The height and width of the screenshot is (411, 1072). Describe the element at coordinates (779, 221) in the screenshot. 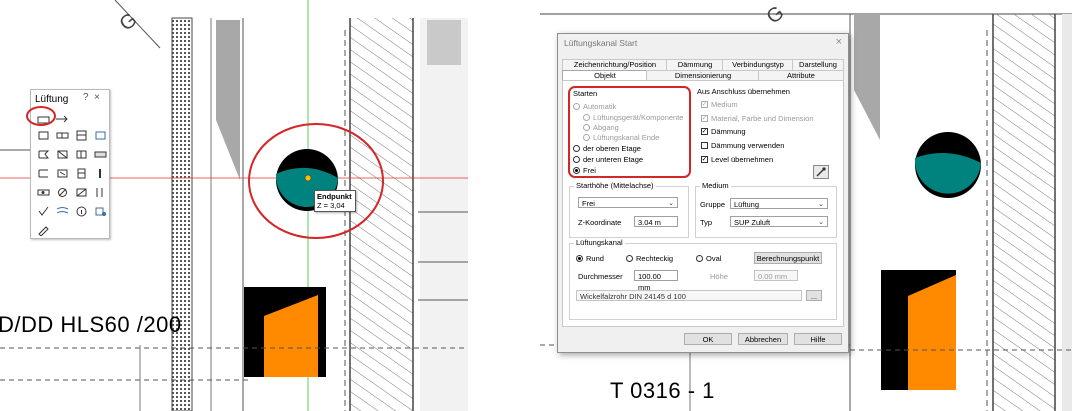

I see `typ-select: SUP Zuluft ⌄` at that location.